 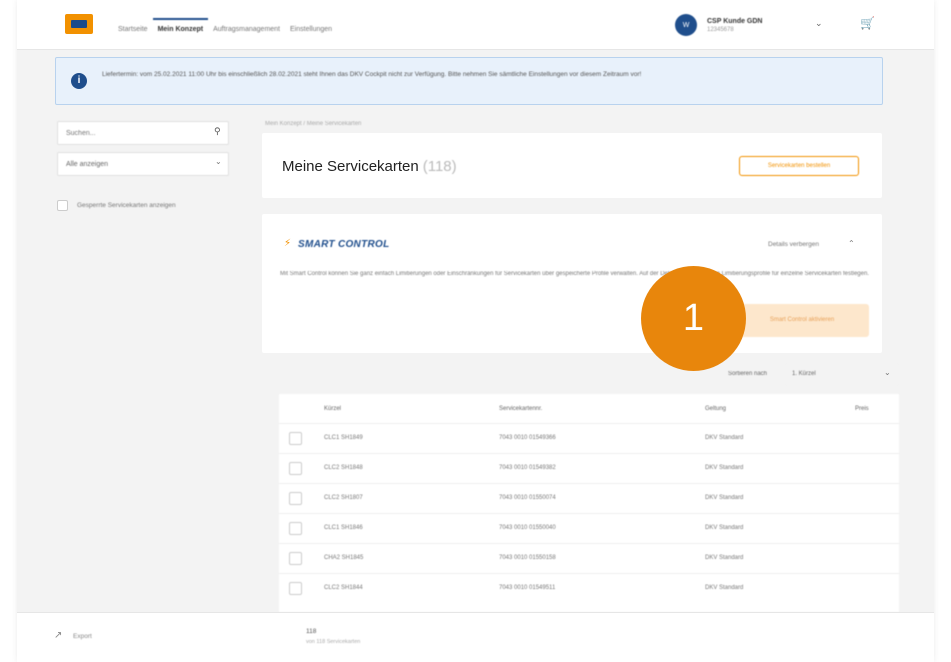 I want to click on column-header: Kürzel, so click(x=332, y=409).